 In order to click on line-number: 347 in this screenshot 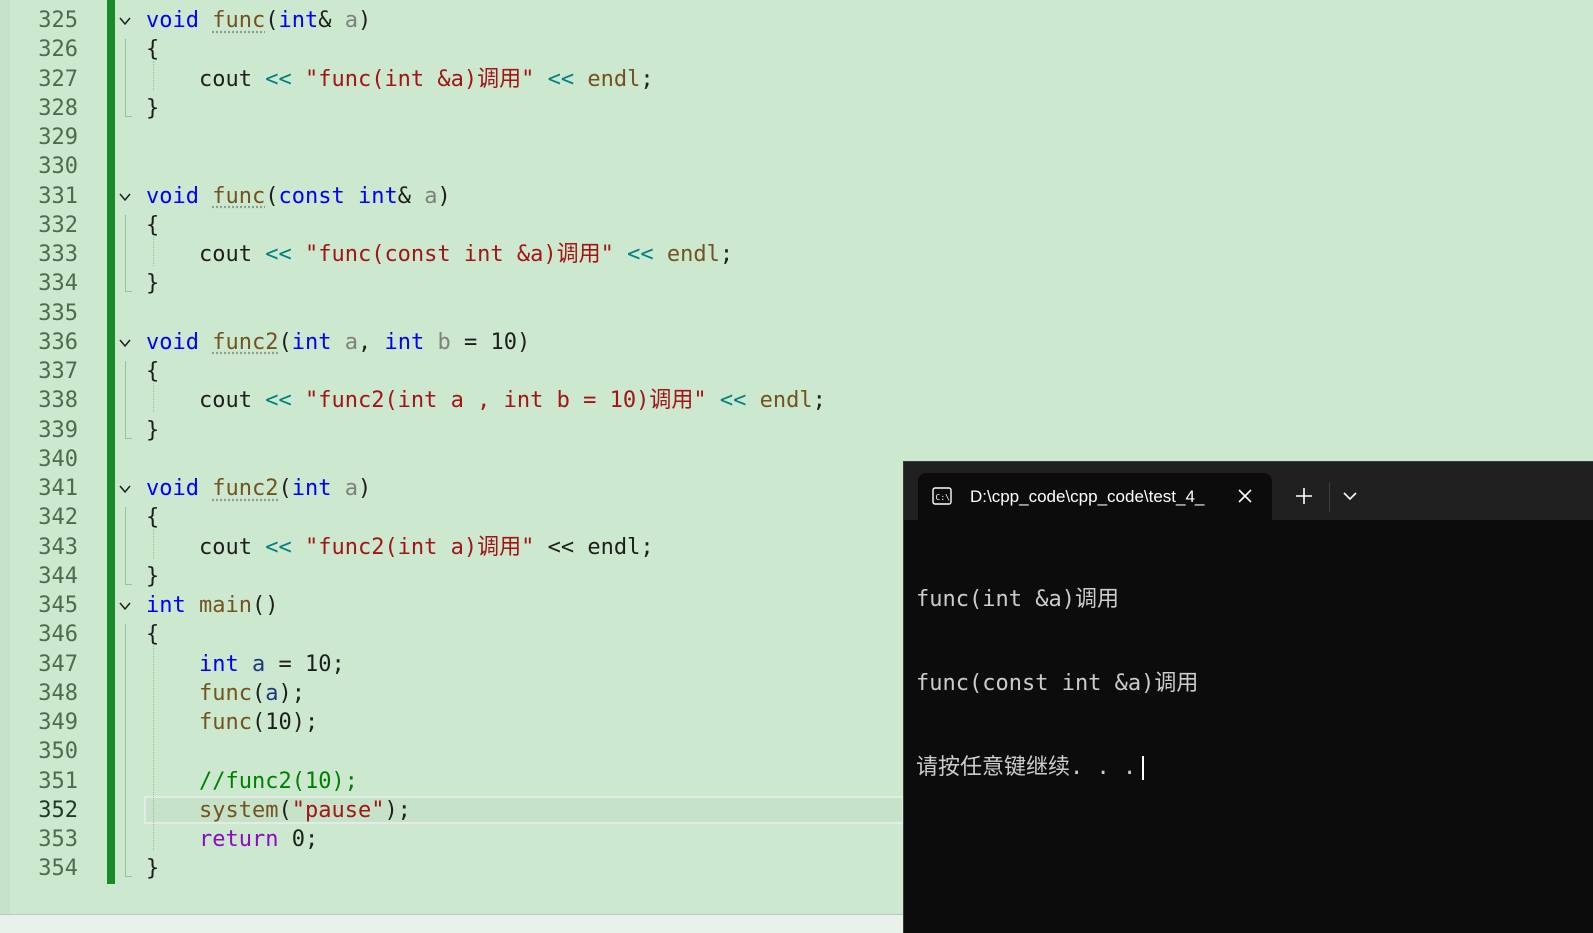, I will do `click(58, 664)`.